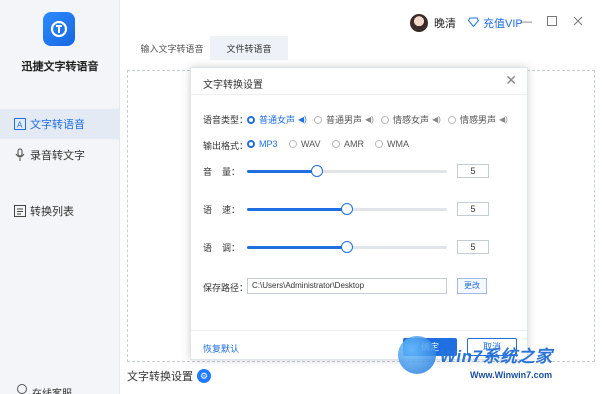 This screenshot has height=394, width=602. What do you see at coordinates (226, 120) in the screenshot?
I see `voice-type-label: 语音类型：` at bounding box center [226, 120].